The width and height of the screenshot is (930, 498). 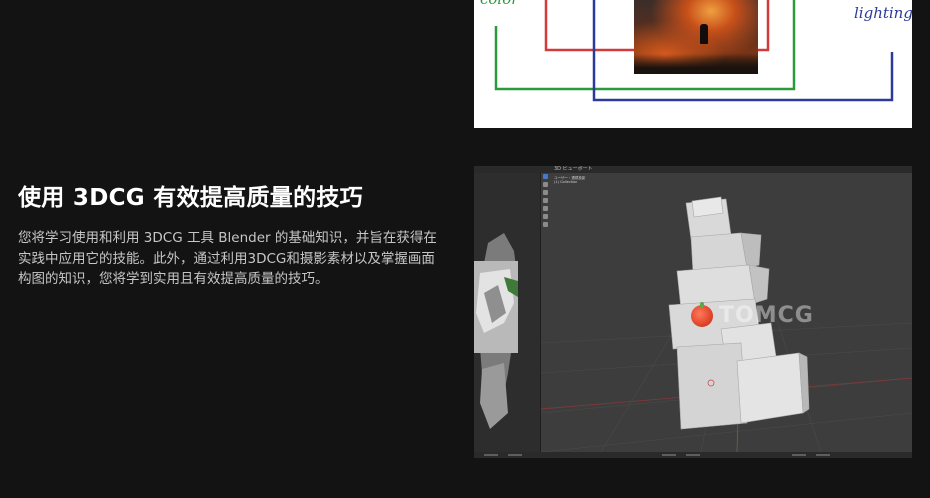 I want to click on artwork-figure, so click(x=704, y=34).